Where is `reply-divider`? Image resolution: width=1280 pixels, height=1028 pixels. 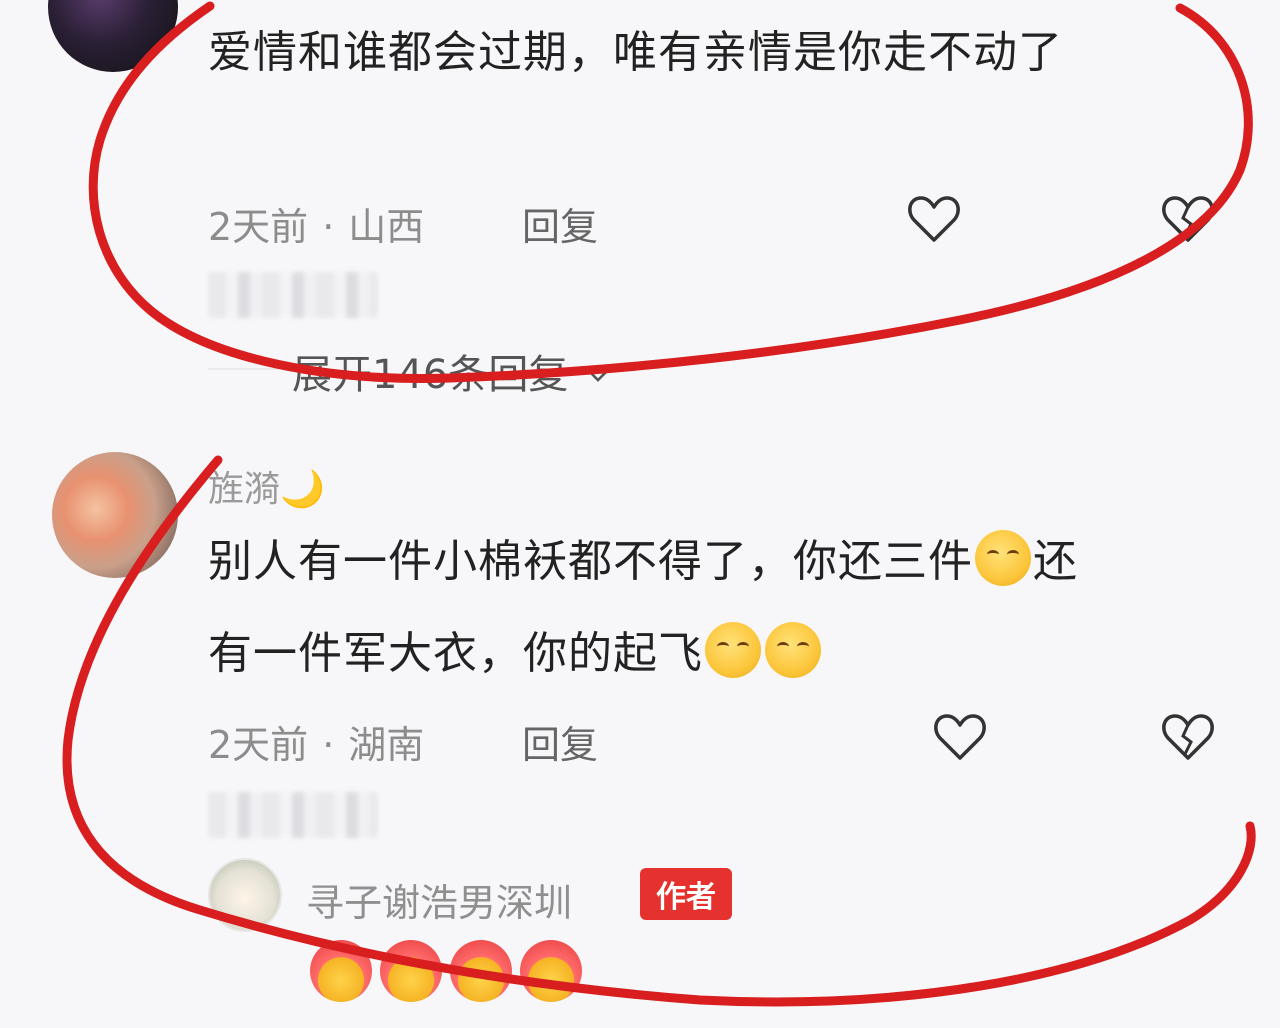
reply-divider is located at coordinates (243, 369).